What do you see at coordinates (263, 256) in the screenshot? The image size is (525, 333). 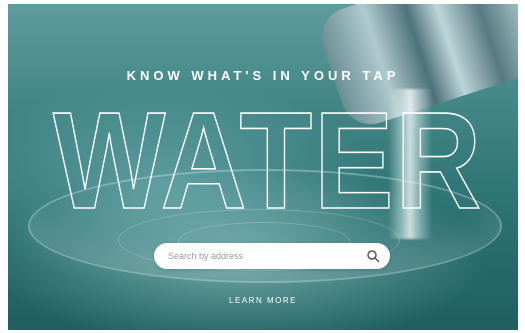 I see `search-input` at bounding box center [263, 256].